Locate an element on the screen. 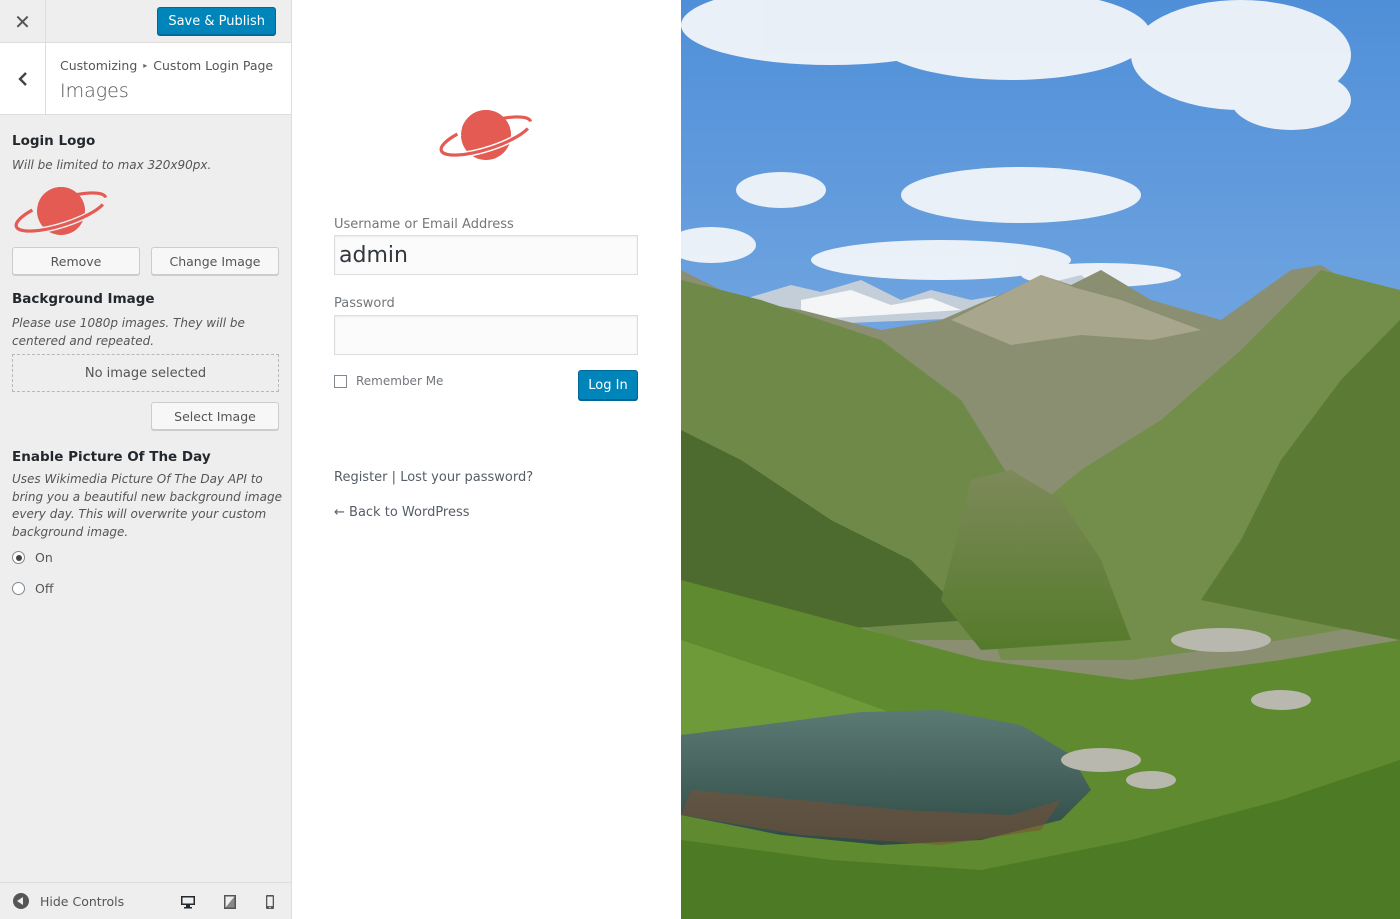 Image resolution: width=1400 pixels, height=919 pixels. breadcrumb-root: Customizing is located at coordinates (99, 65).